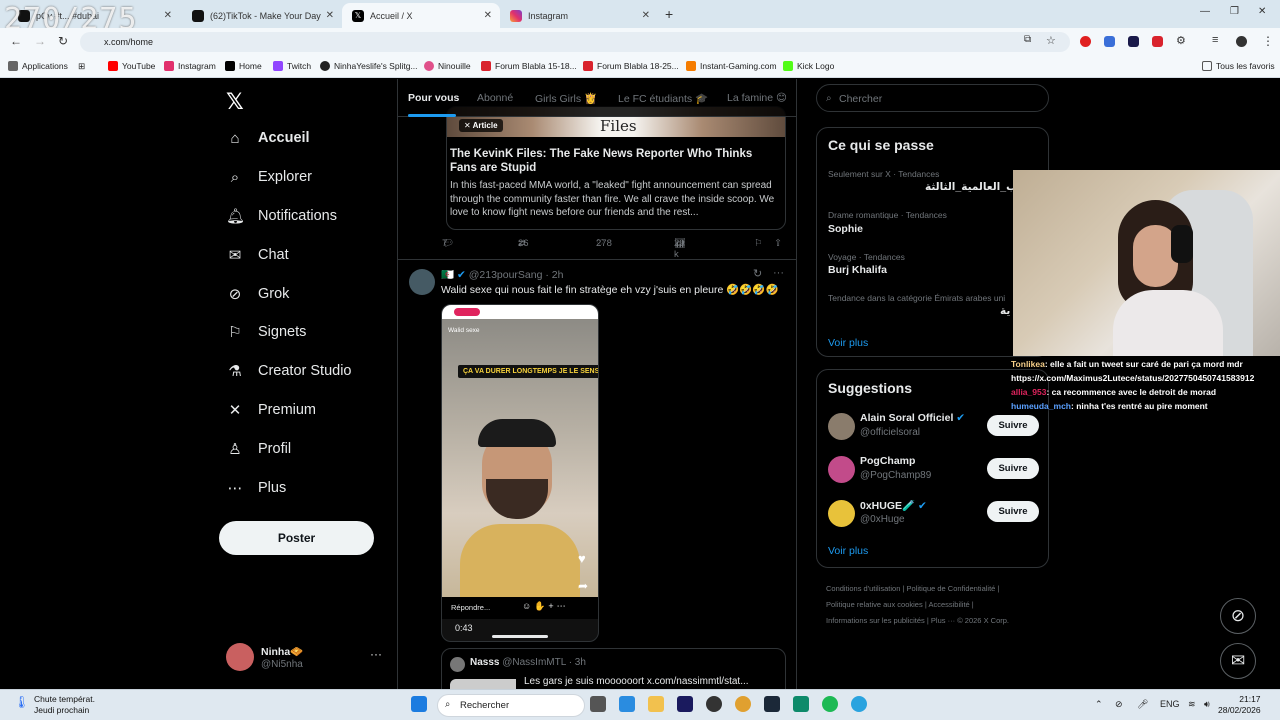  What do you see at coordinates (38, 66) in the screenshot?
I see `bookmark-applications: Applications` at bounding box center [38, 66].